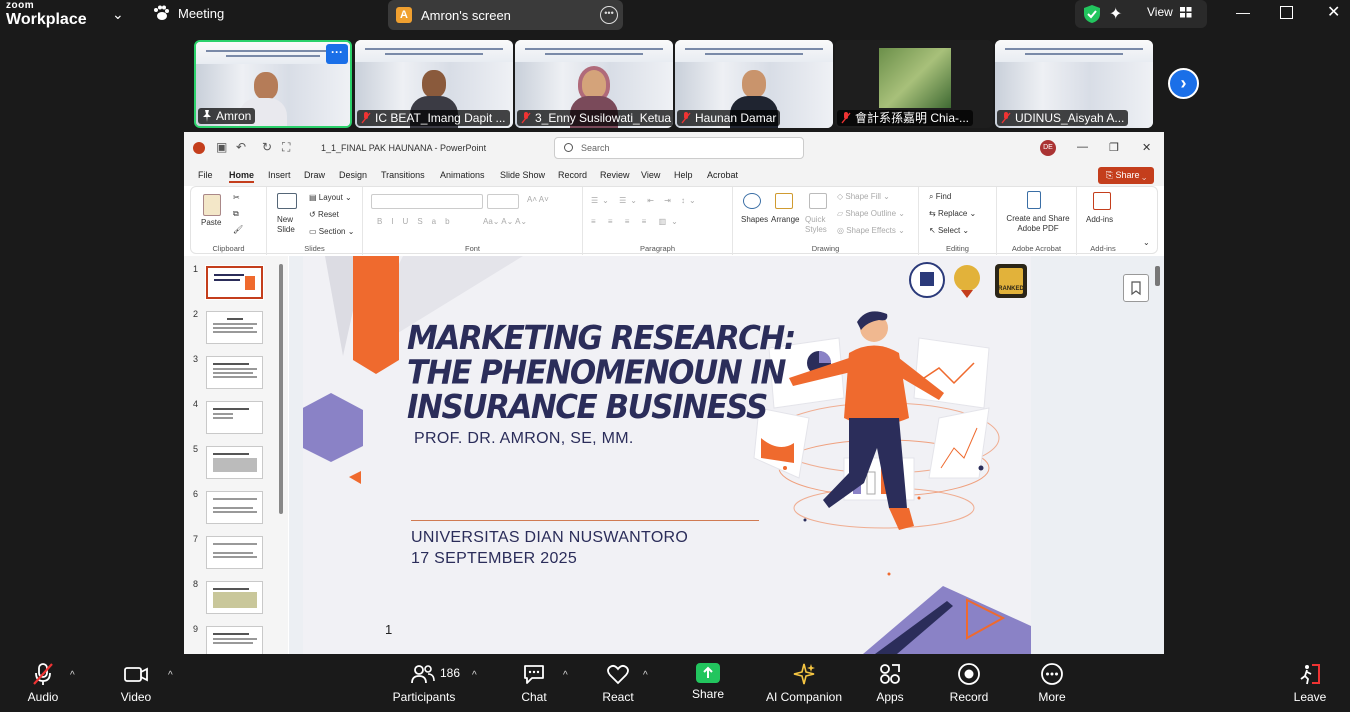  Describe the element at coordinates (1126, 175) in the screenshot. I see `ppt-share-button: ⎘ Share ⌄` at that location.